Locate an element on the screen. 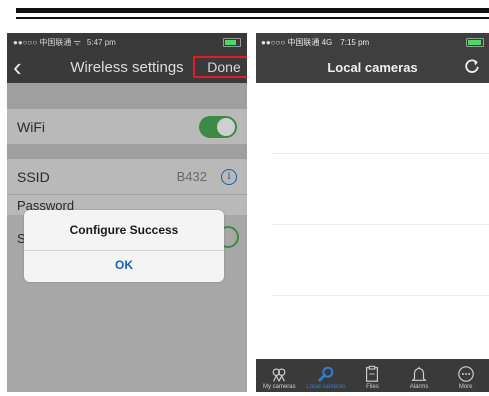 This screenshot has width=489, height=396. tab-files: Files is located at coordinates (372, 375).